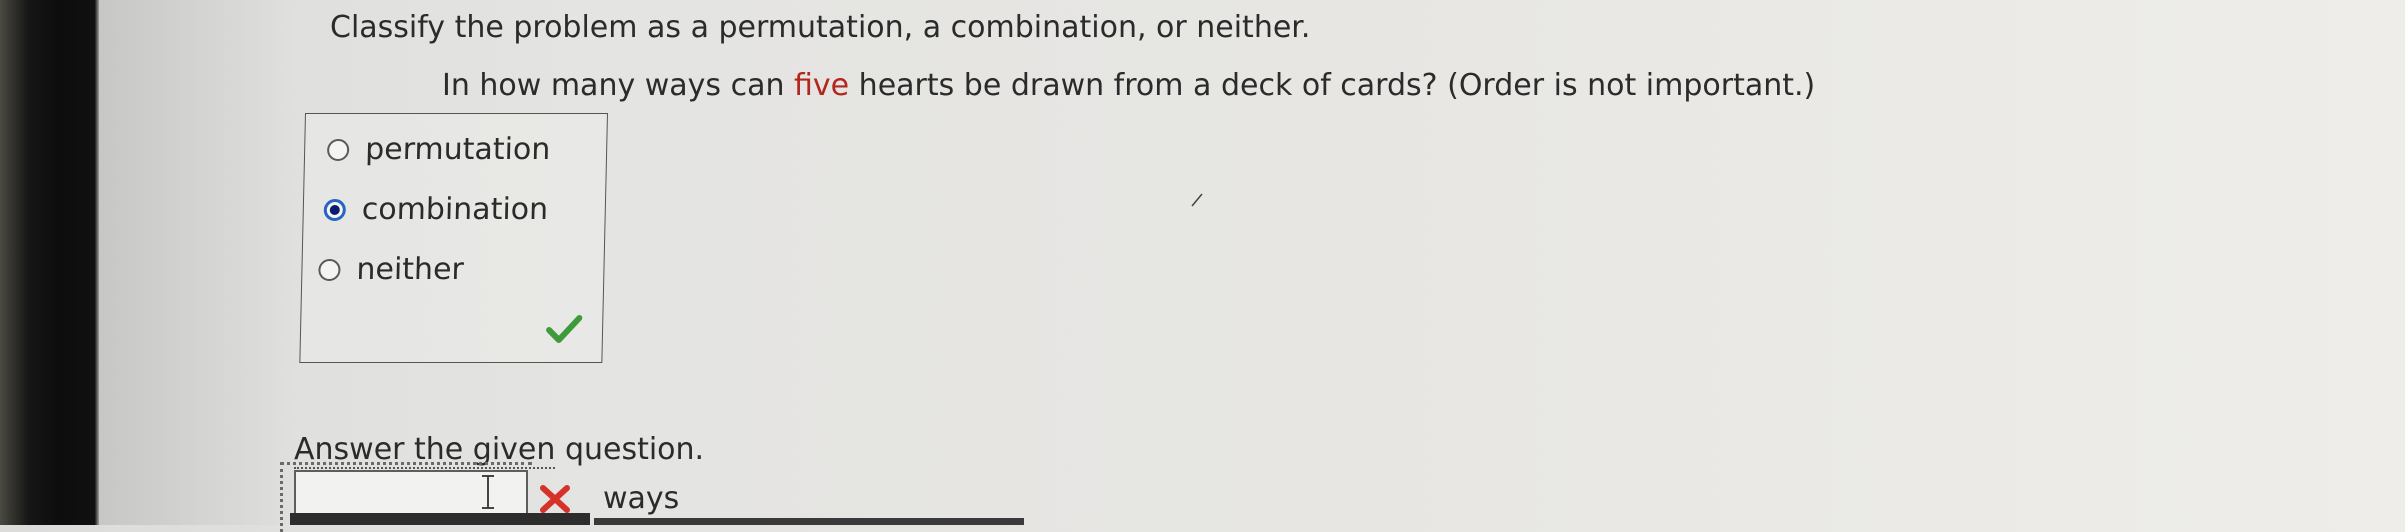  What do you see at coordinates (555, 499) in the screenshot?
I see `x-icon` at bounding box center [555, 499].